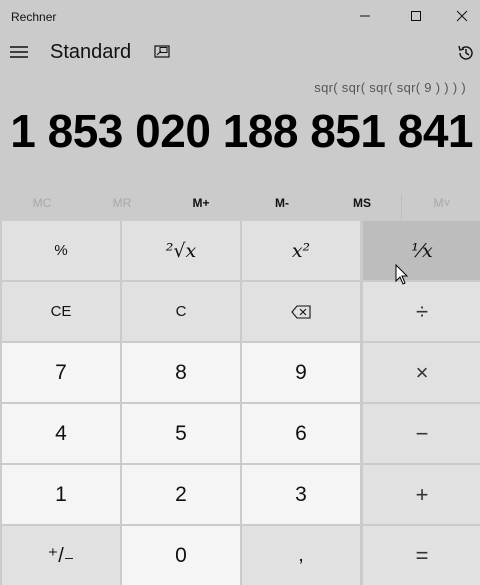 Image resolution: width=480 pixels, height=585 pixels. Describe the element at coordinates (181, 372) in the screenshot. I see `digit-8-button: 8` at that location.